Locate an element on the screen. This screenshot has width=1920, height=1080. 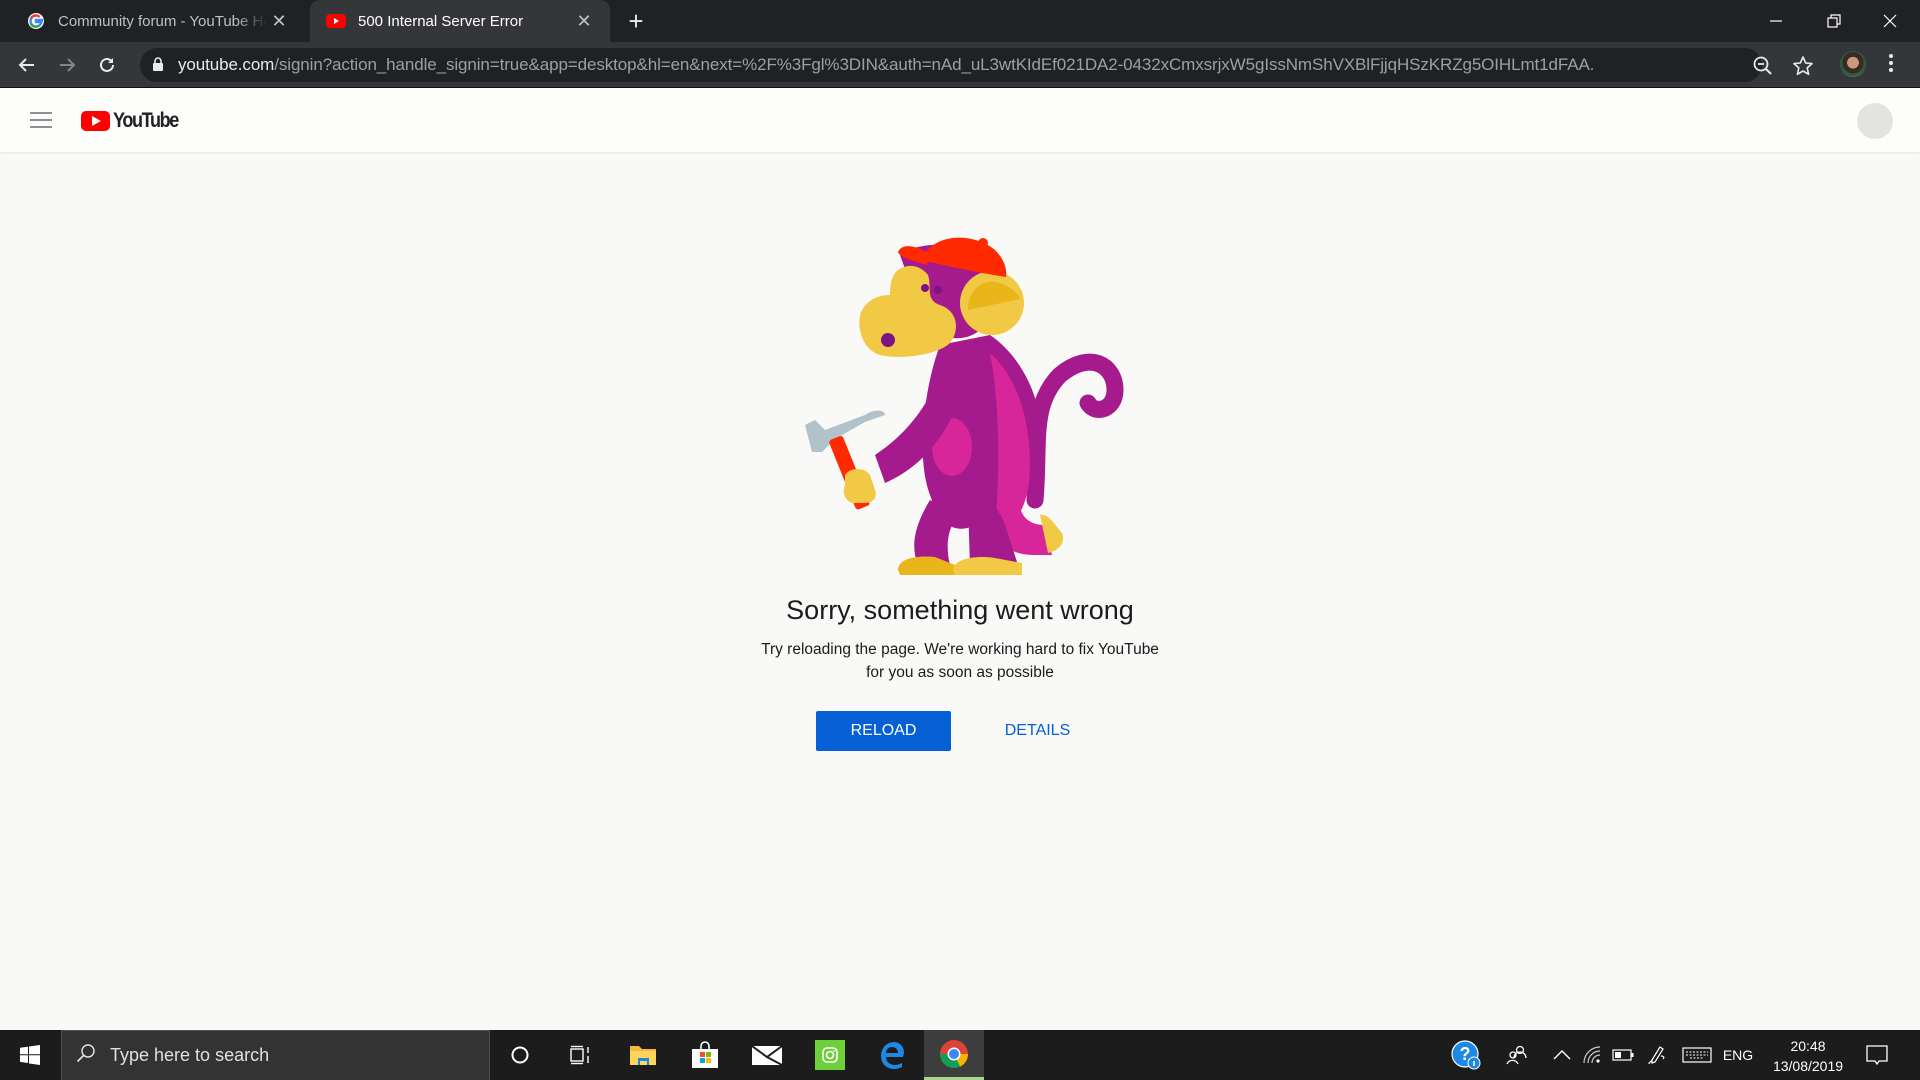
wifi-icon is located at coordinates (1593, 1055).